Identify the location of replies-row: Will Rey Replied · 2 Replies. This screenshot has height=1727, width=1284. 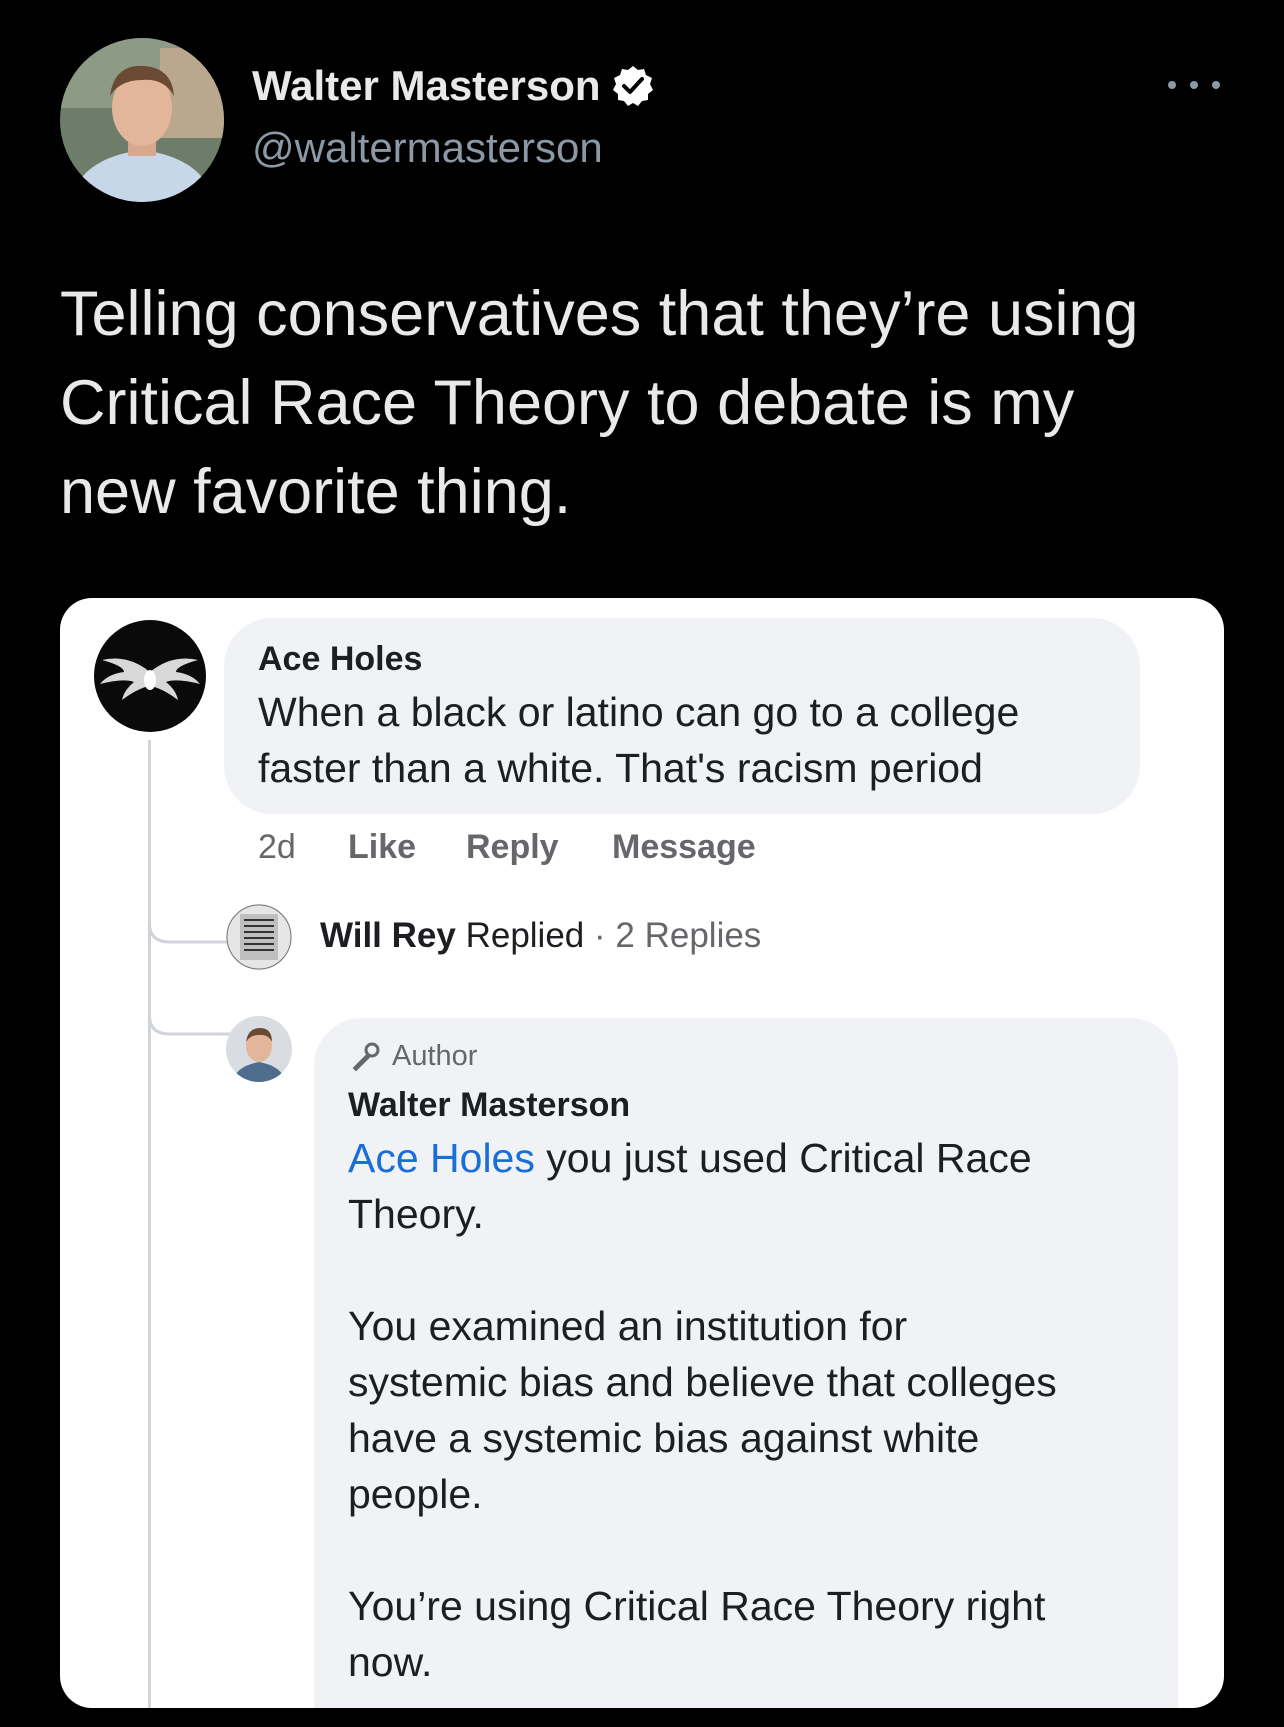
(540, 936).